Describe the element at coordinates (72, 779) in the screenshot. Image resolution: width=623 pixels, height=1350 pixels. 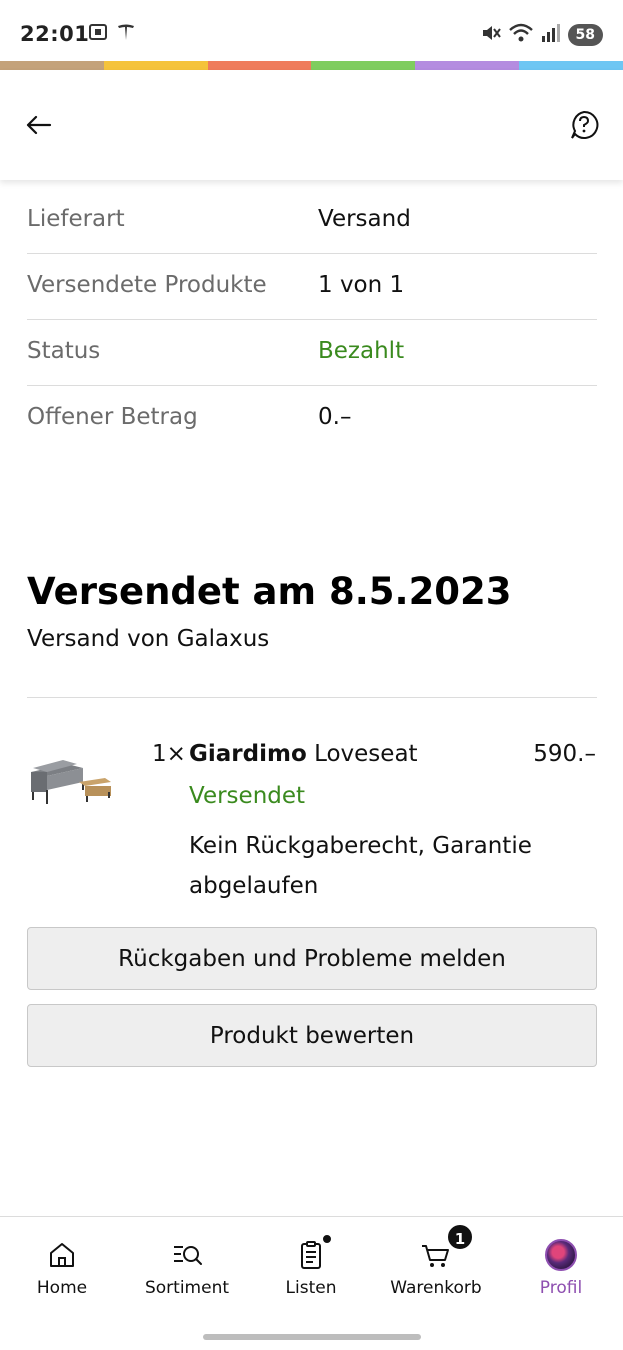
I see `product-image` at that location.